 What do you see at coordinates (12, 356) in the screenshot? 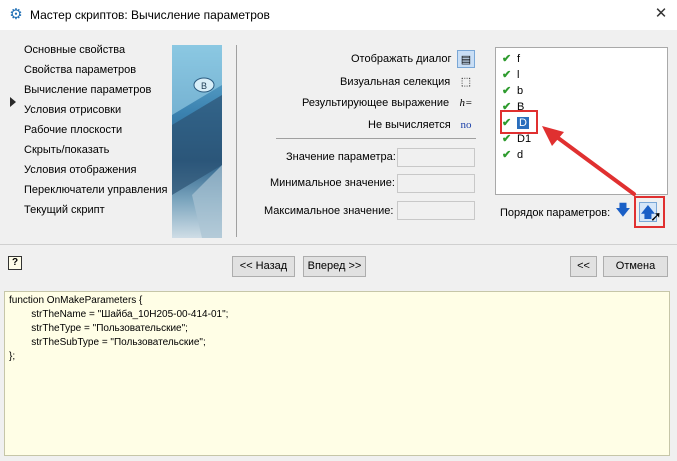
I see `code-line: };` at bounding box center [12, 356].